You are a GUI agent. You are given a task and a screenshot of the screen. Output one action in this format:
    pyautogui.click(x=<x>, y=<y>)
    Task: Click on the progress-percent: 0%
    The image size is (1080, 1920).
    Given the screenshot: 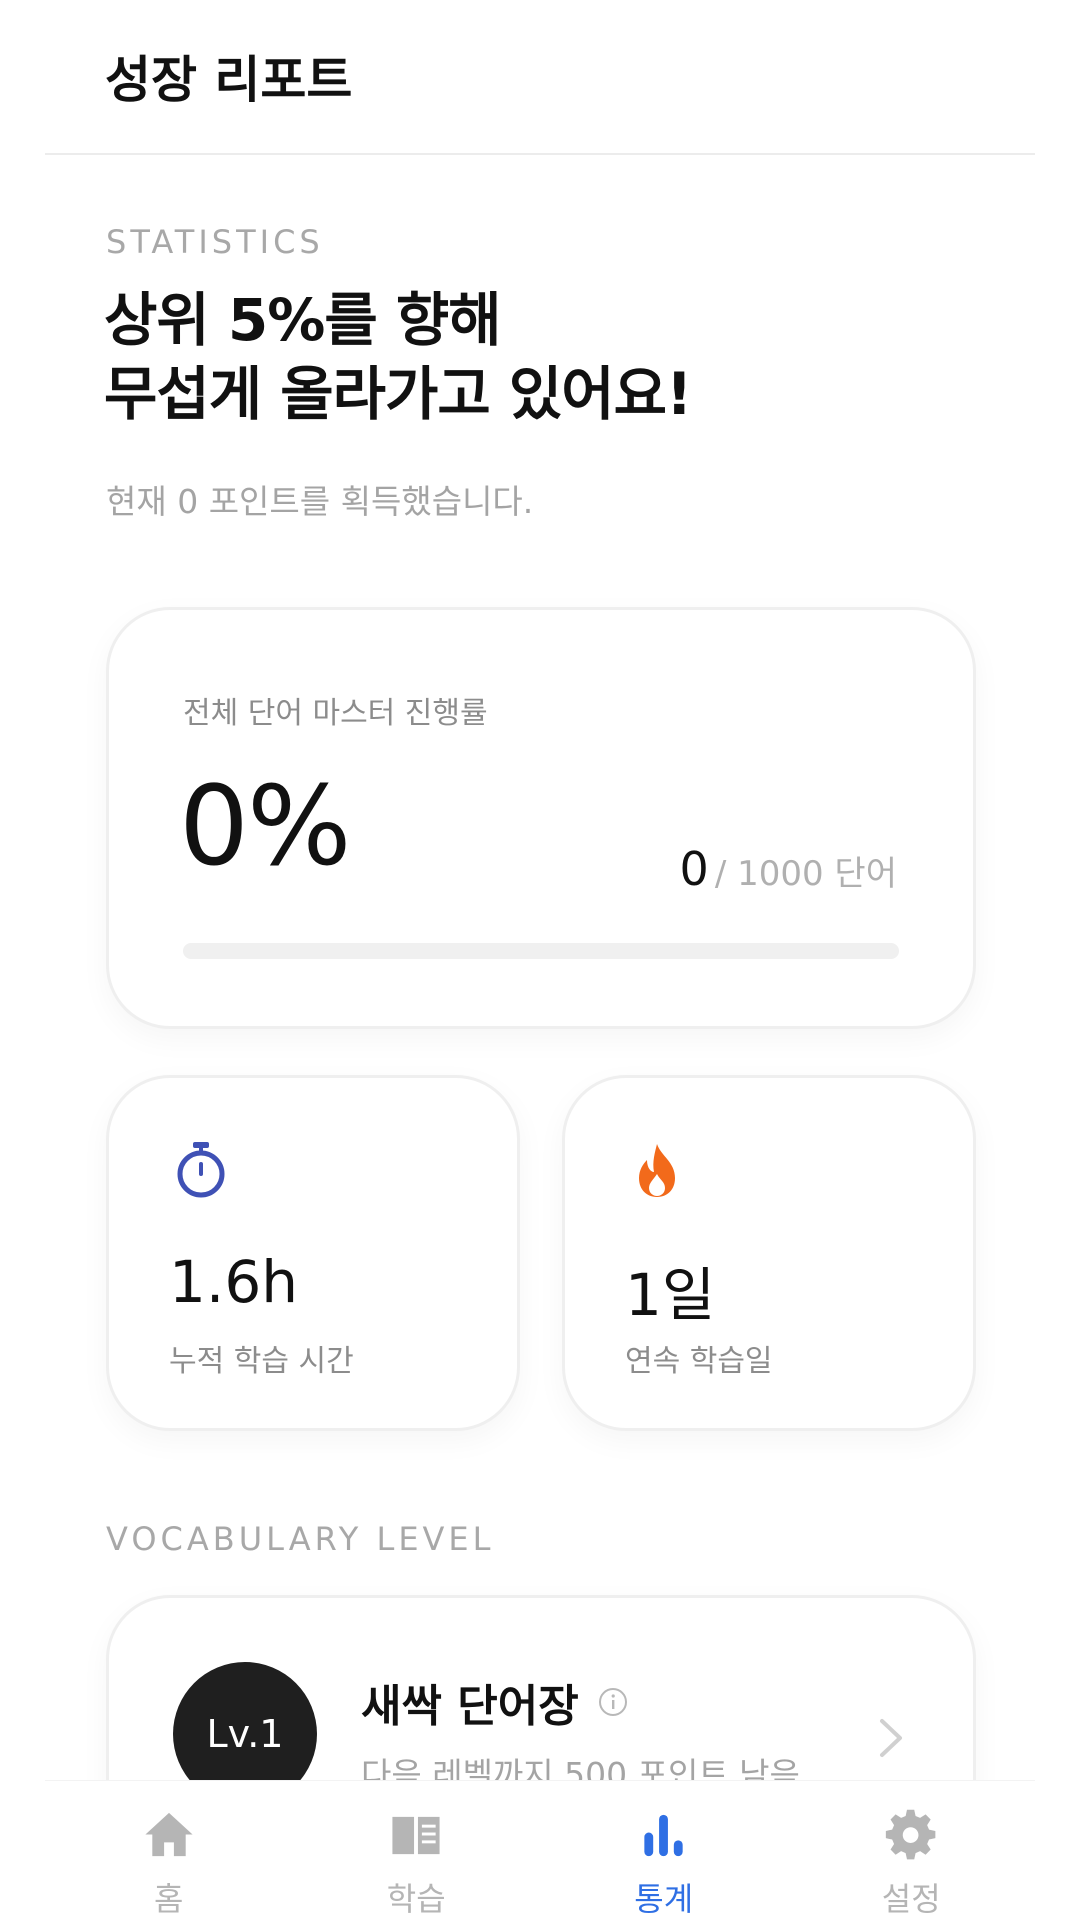 What is the action you would take?
    pyautogui.click(x=265, y=826)
    